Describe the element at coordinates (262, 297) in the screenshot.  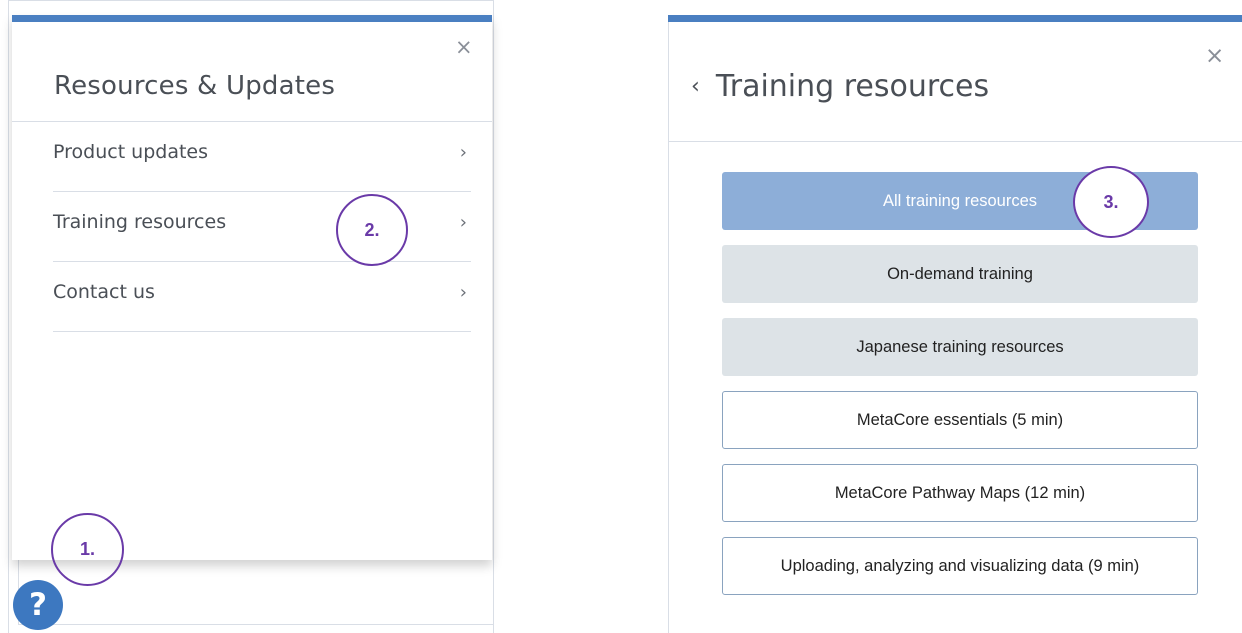
I see `menu-item-contact-us: Contact us ›` at that location.